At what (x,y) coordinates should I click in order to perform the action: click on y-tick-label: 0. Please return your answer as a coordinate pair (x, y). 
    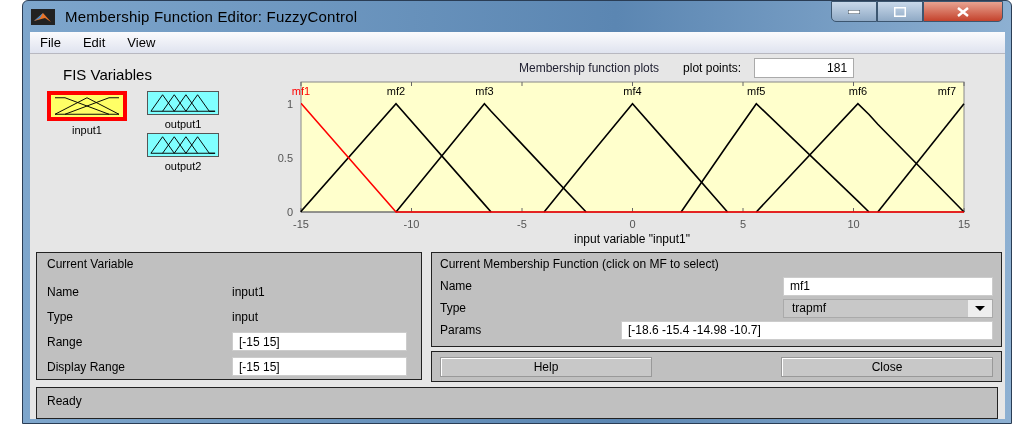
    Looking at the image, I should click on (289, 212).